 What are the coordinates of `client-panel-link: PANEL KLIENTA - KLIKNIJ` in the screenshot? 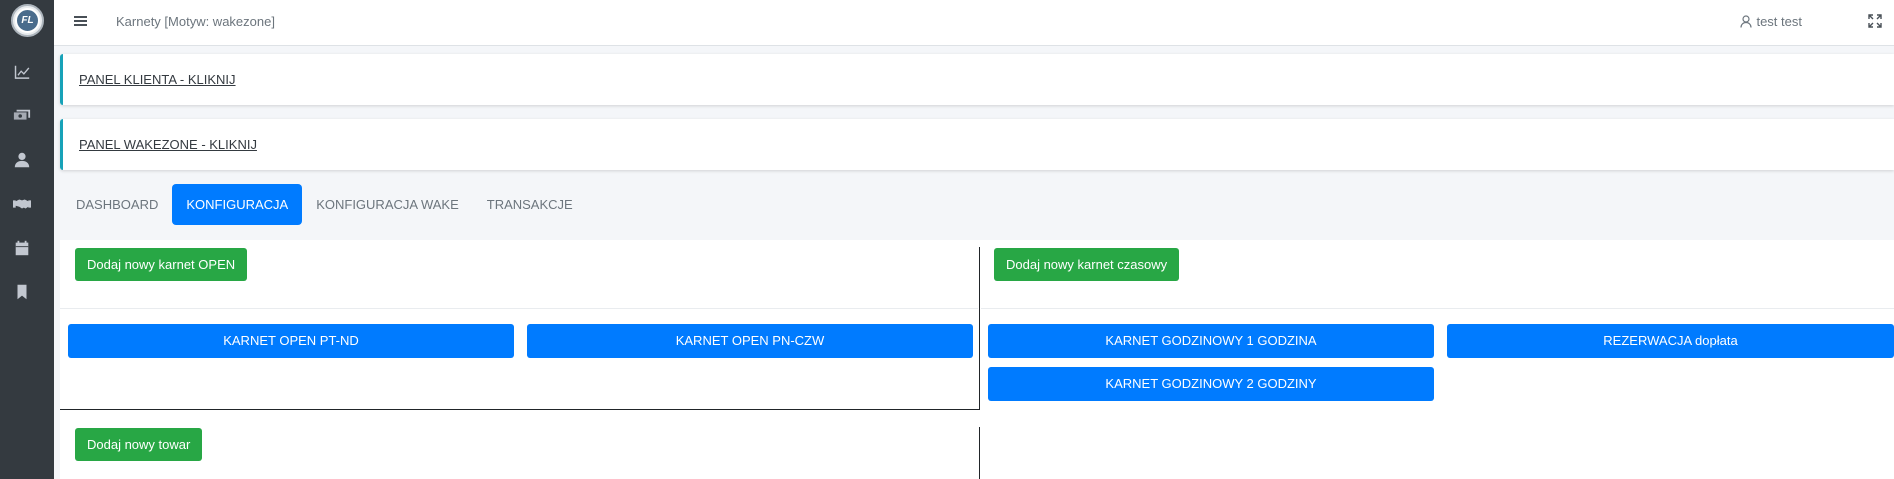 It's located at (157, 79).